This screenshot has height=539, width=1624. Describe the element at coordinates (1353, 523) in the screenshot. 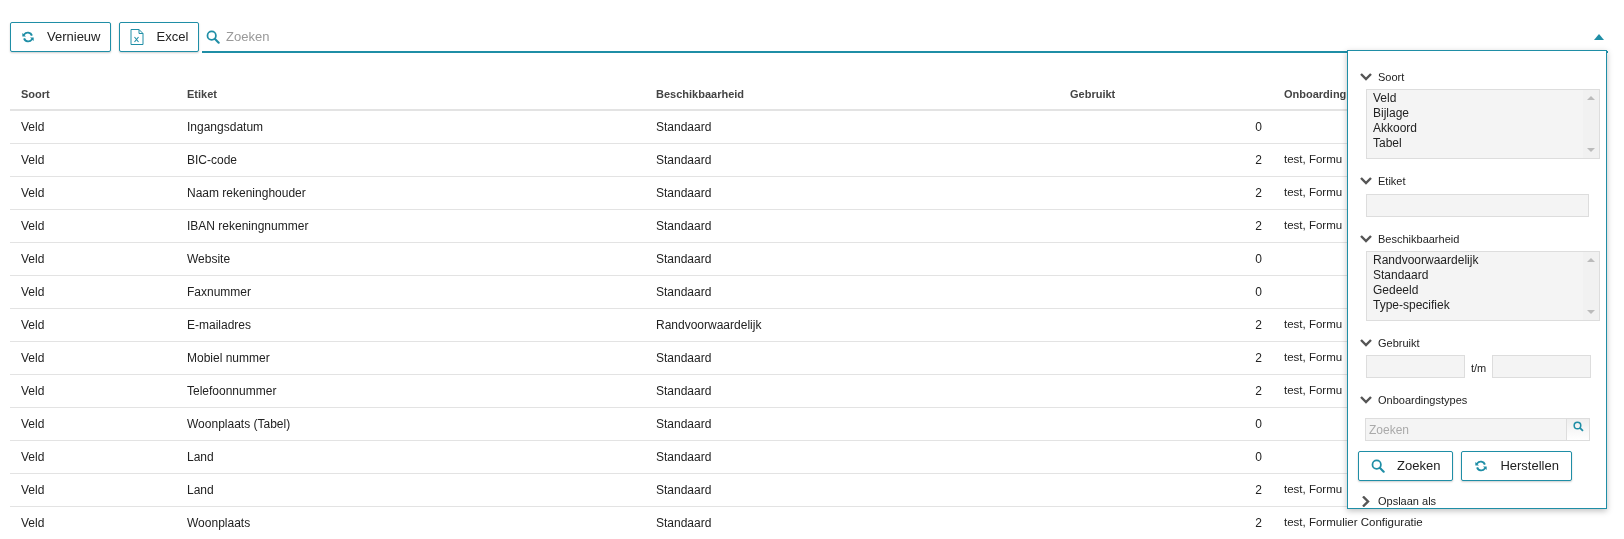

I see `table-cell-text: test, Formulier Configuratie` at that location.